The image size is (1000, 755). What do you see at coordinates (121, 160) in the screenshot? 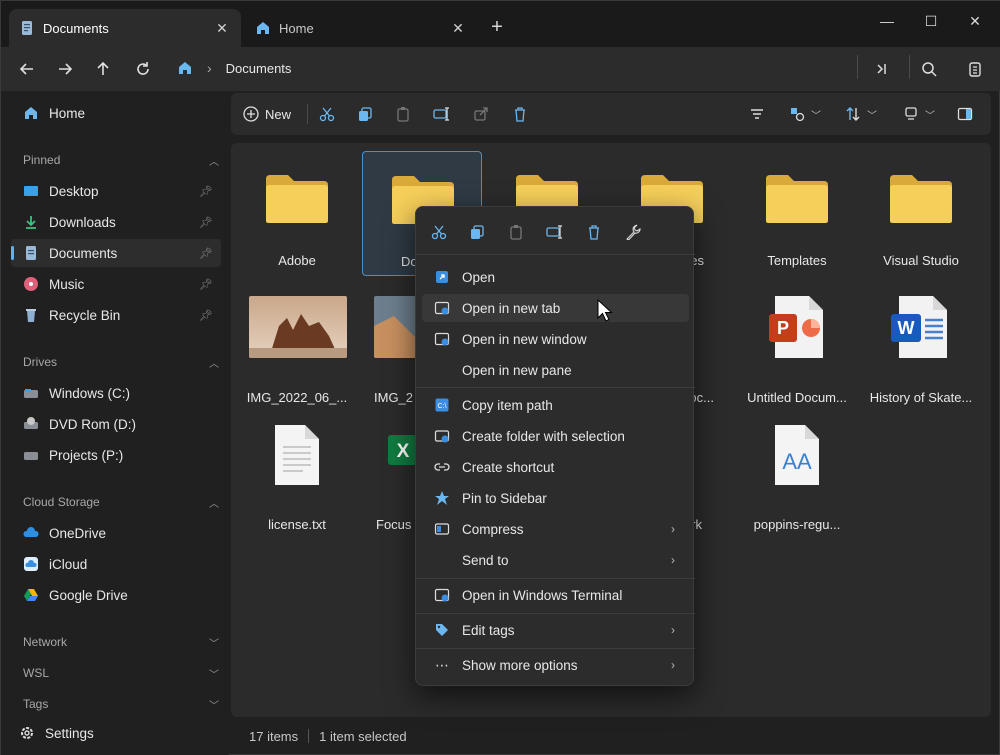
I see `section-pinned: Pinned ︿` at bounding box center [121, 160].